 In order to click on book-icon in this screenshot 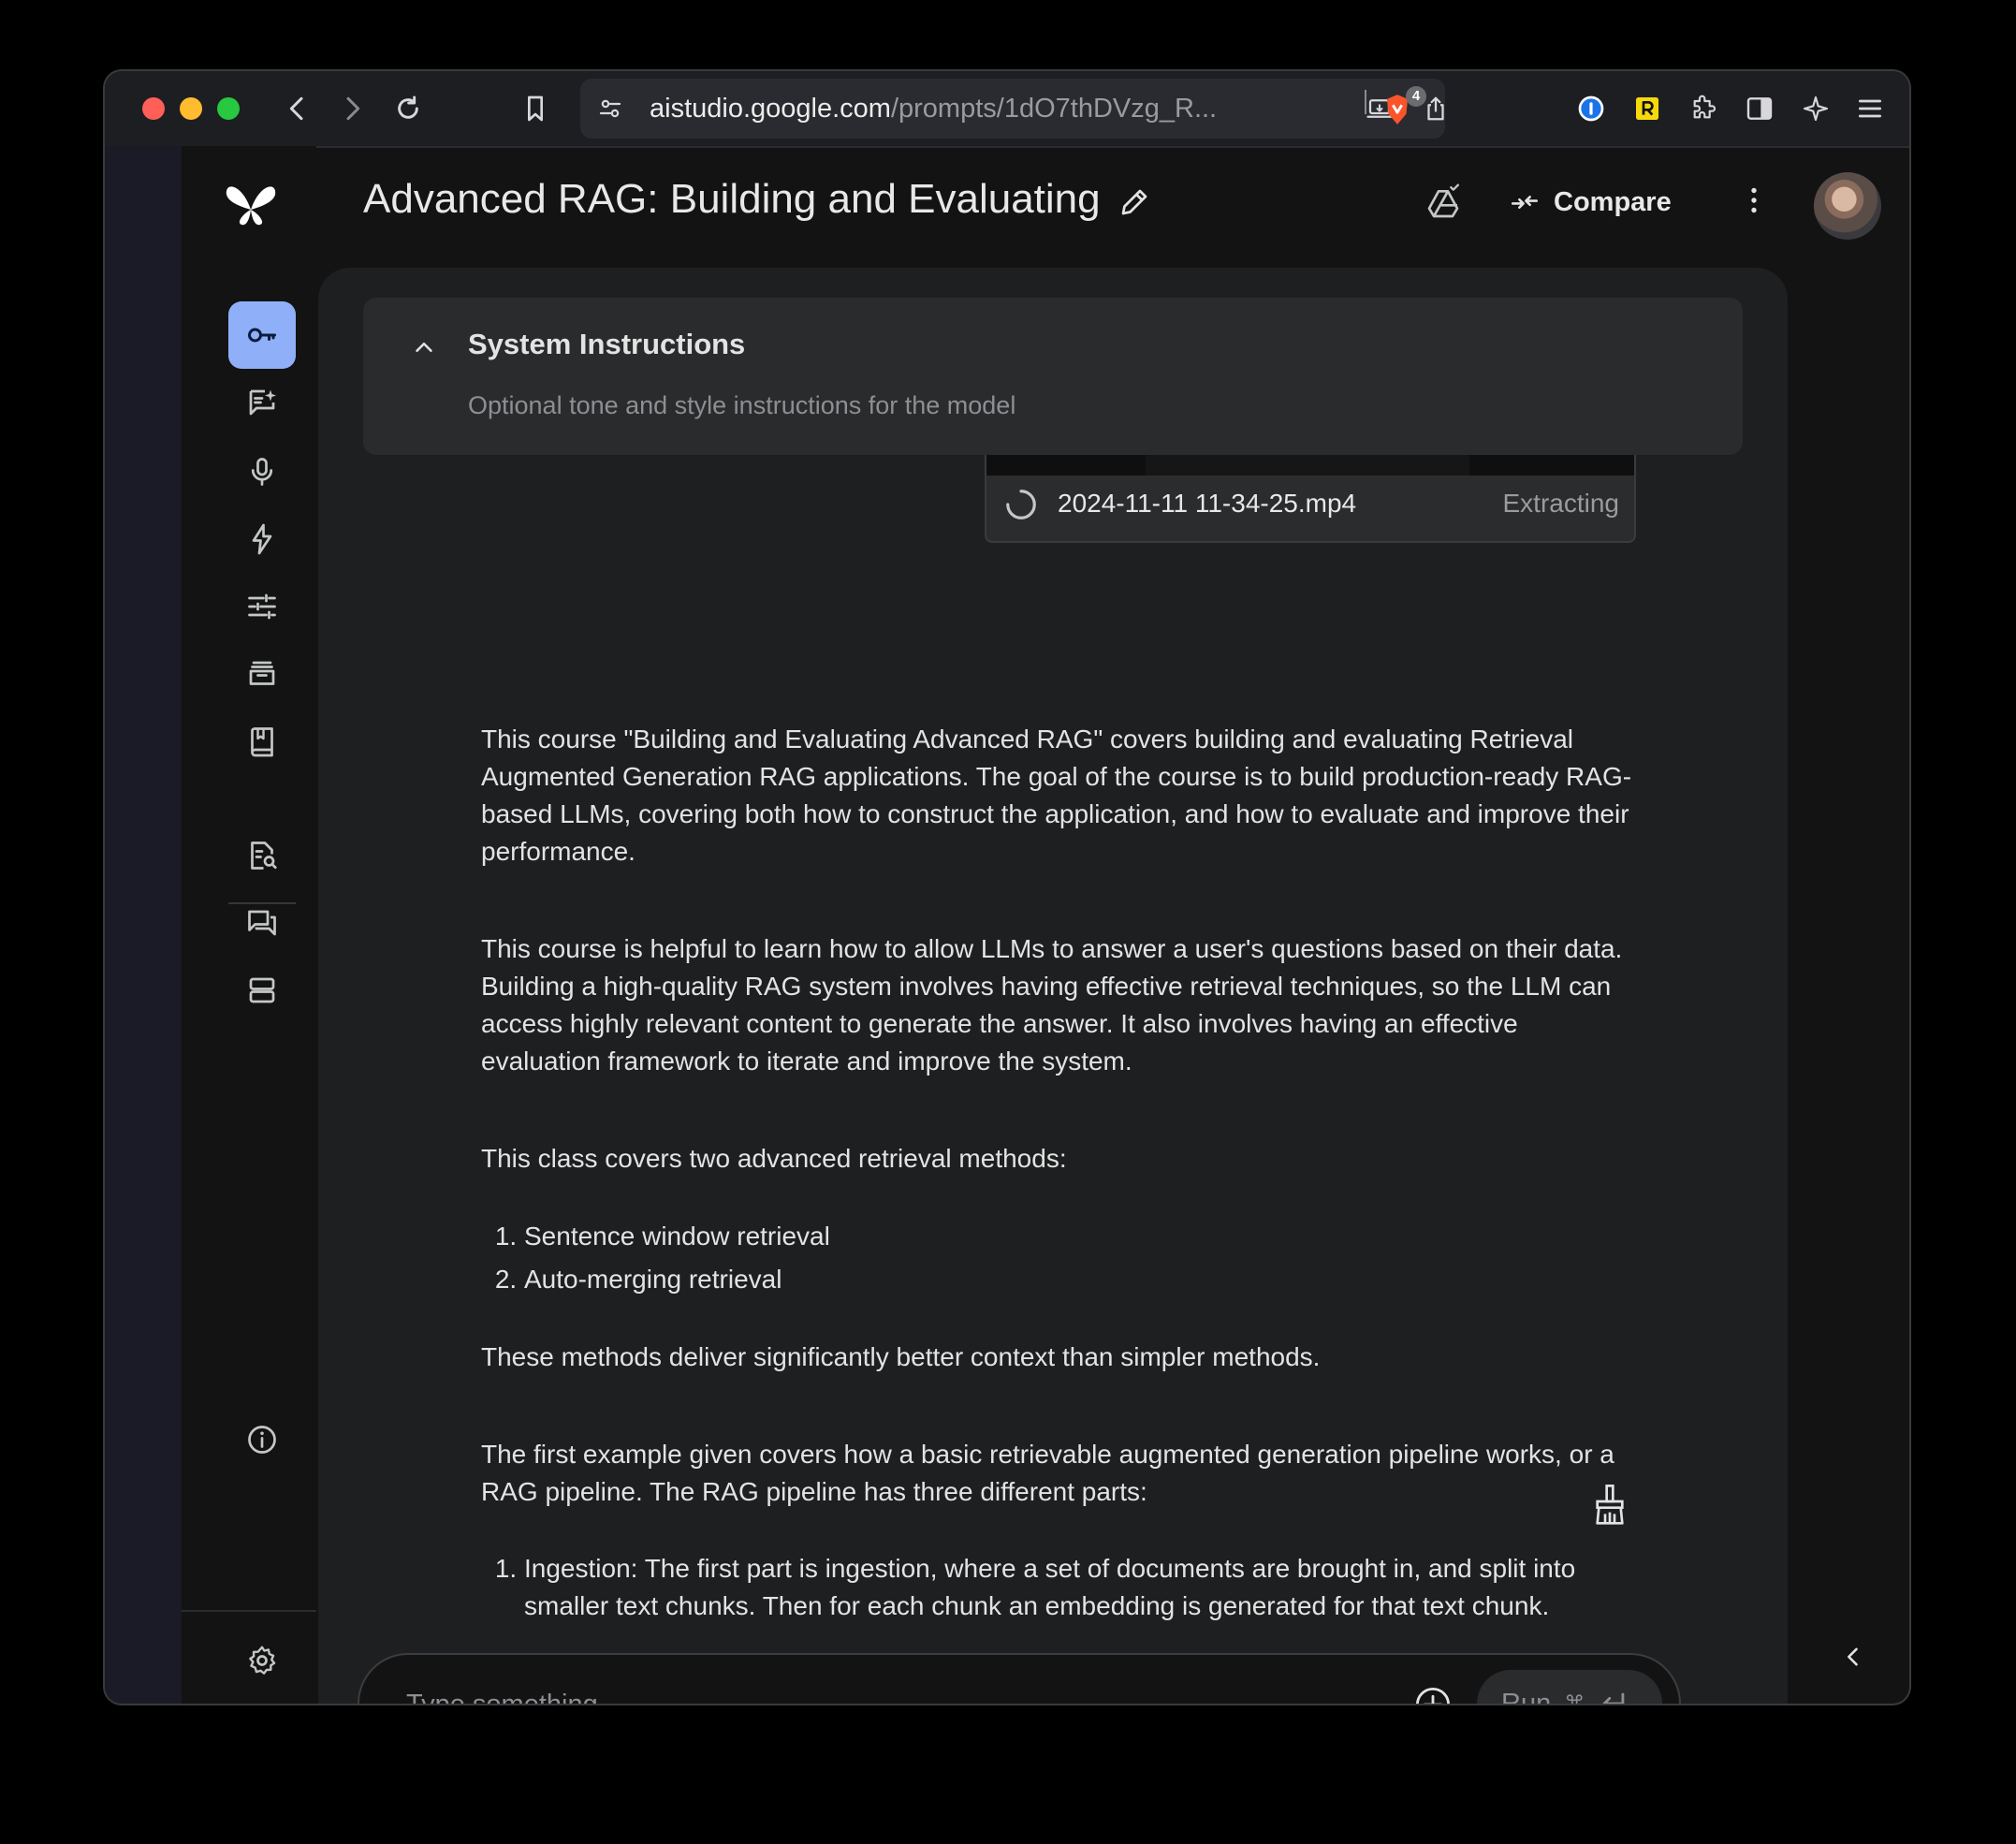, I will do `click(262, 741)`.